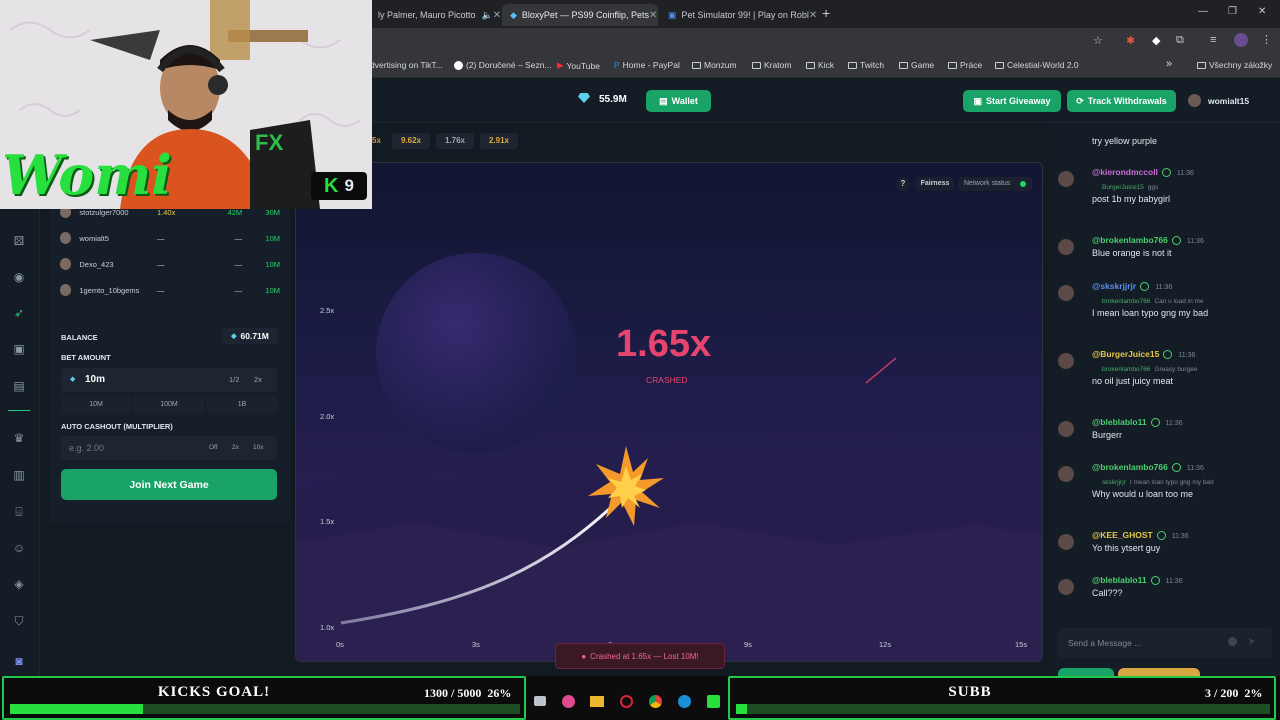 The image size is (1280, 720). Describe the element at coordinates (748, 644) in the screenshot. I see `x-tick: 9s` at that location.